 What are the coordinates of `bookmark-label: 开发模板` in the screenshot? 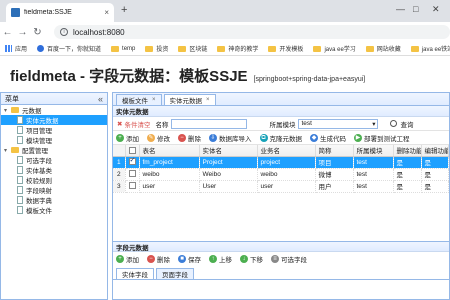 It's located at (291, 50).